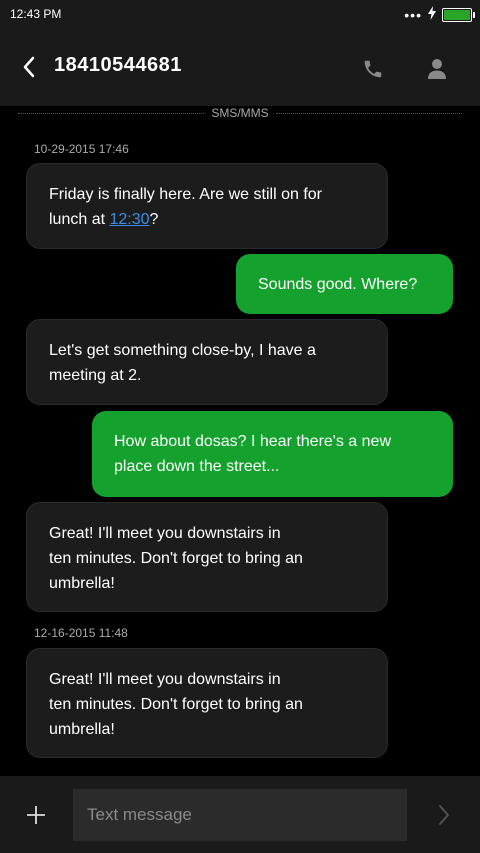 The width and height of the screenshot is (480, 853). I want to click on message-composer, so click(240, 814).